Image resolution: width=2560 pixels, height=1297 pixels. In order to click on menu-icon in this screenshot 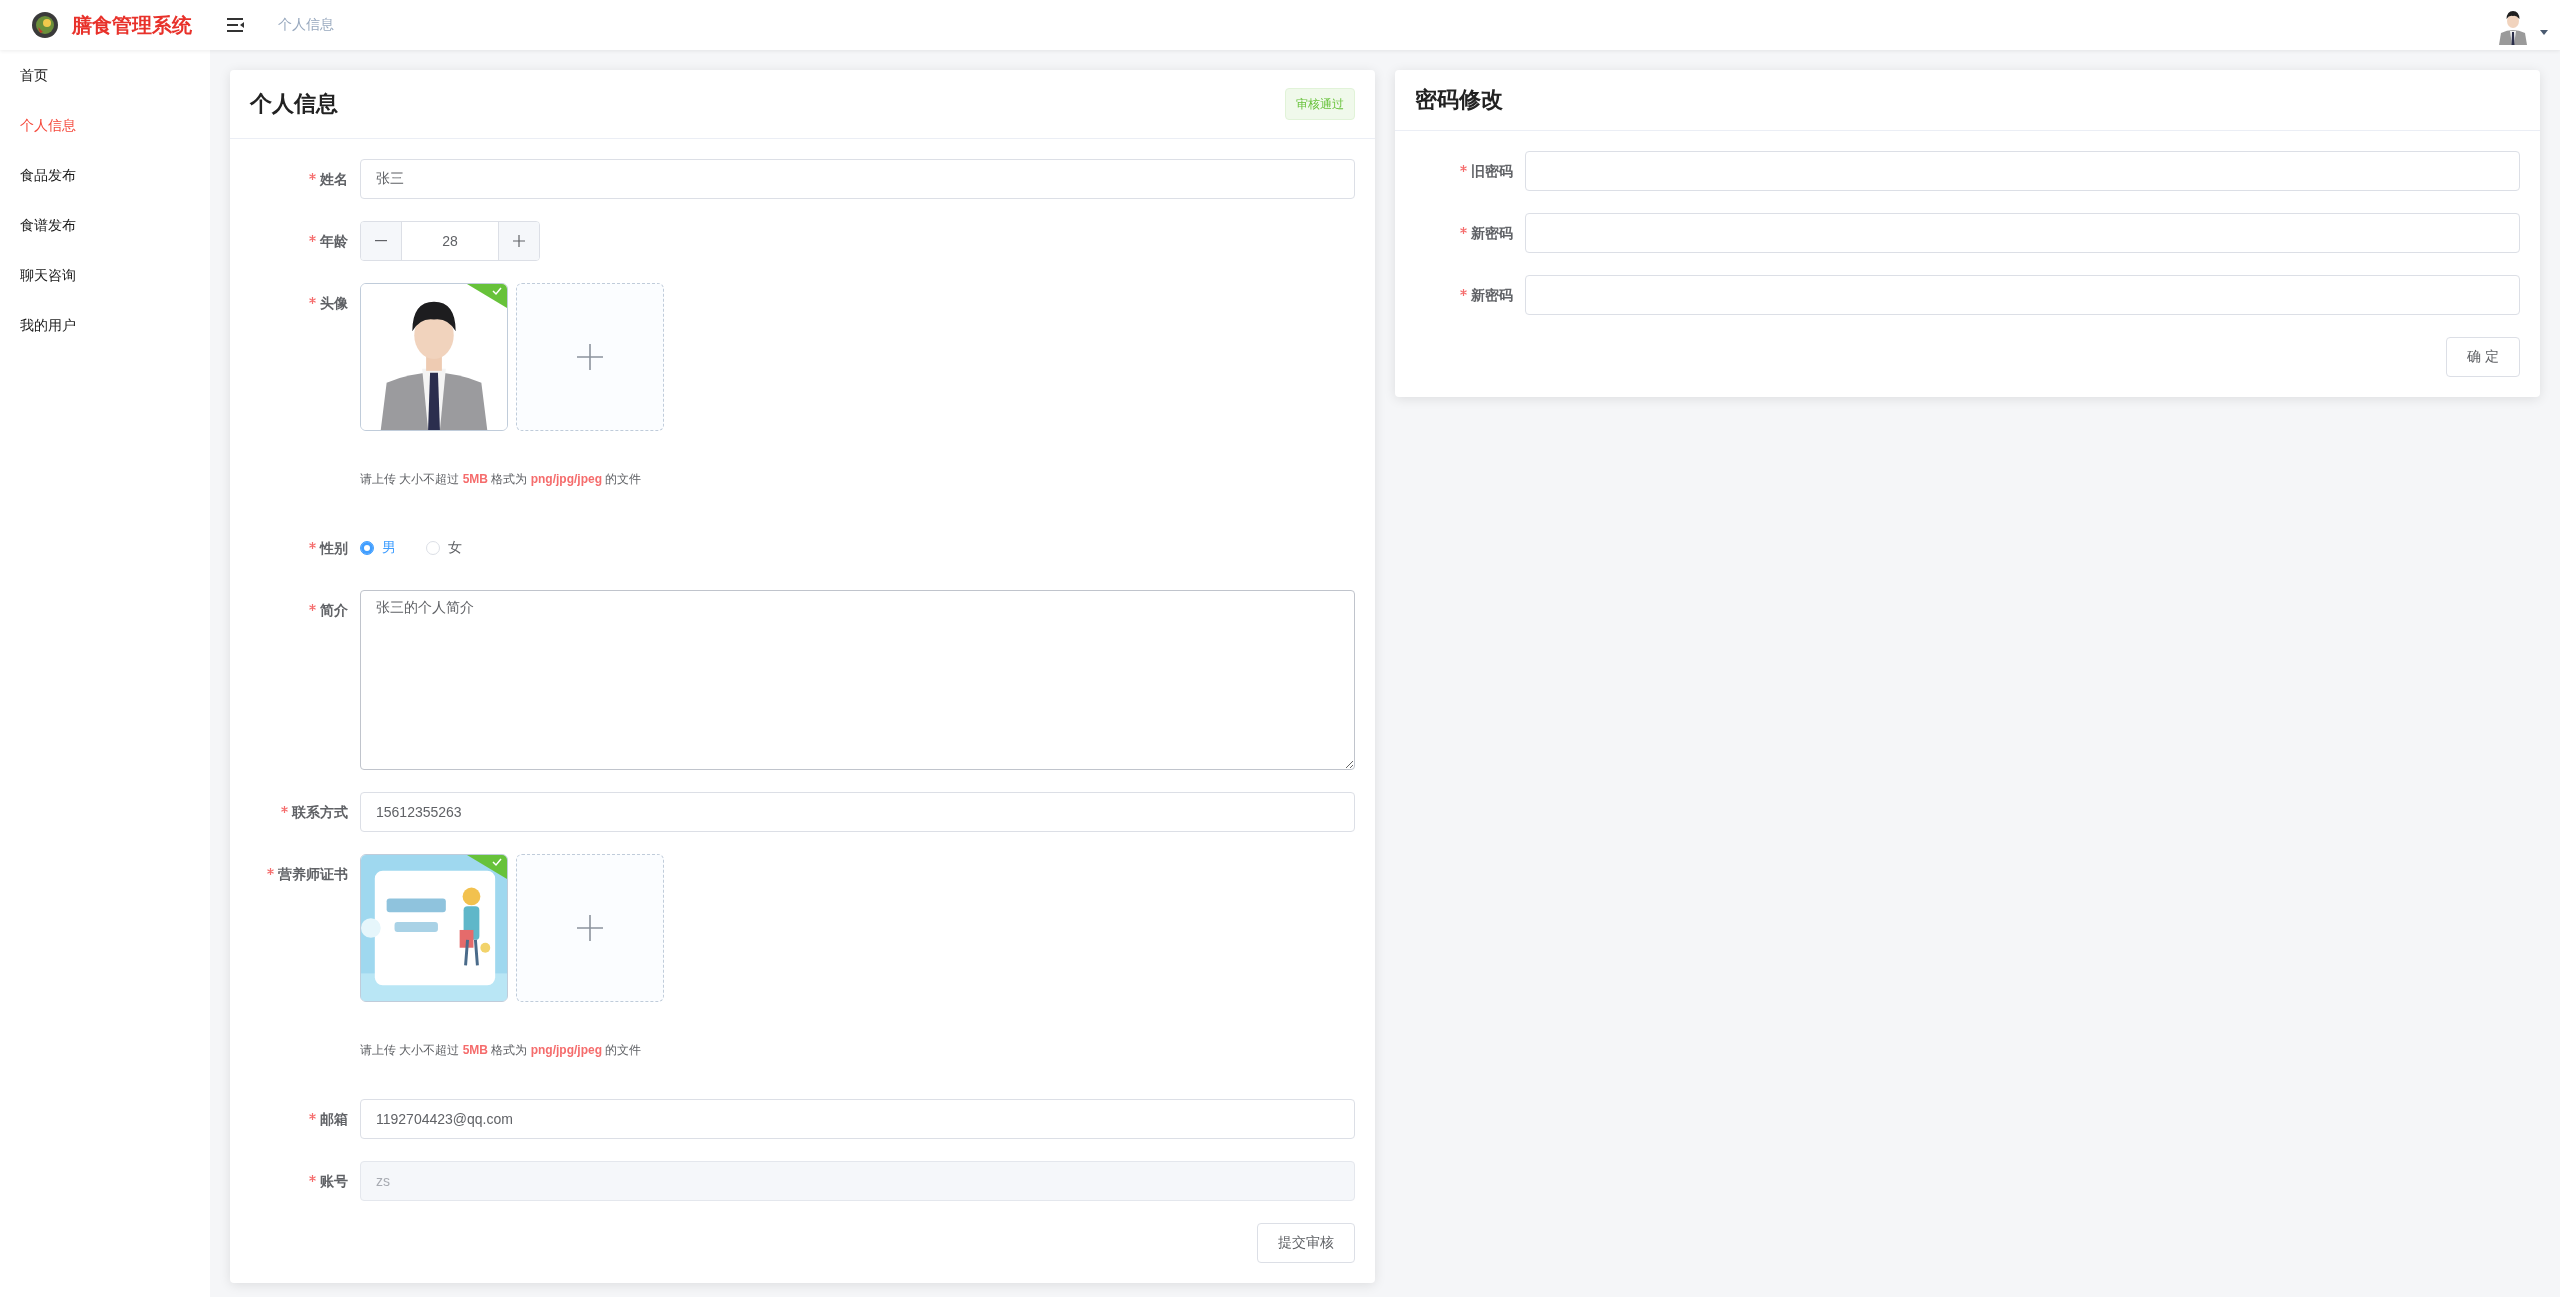, I will do `click(236, 25)`.